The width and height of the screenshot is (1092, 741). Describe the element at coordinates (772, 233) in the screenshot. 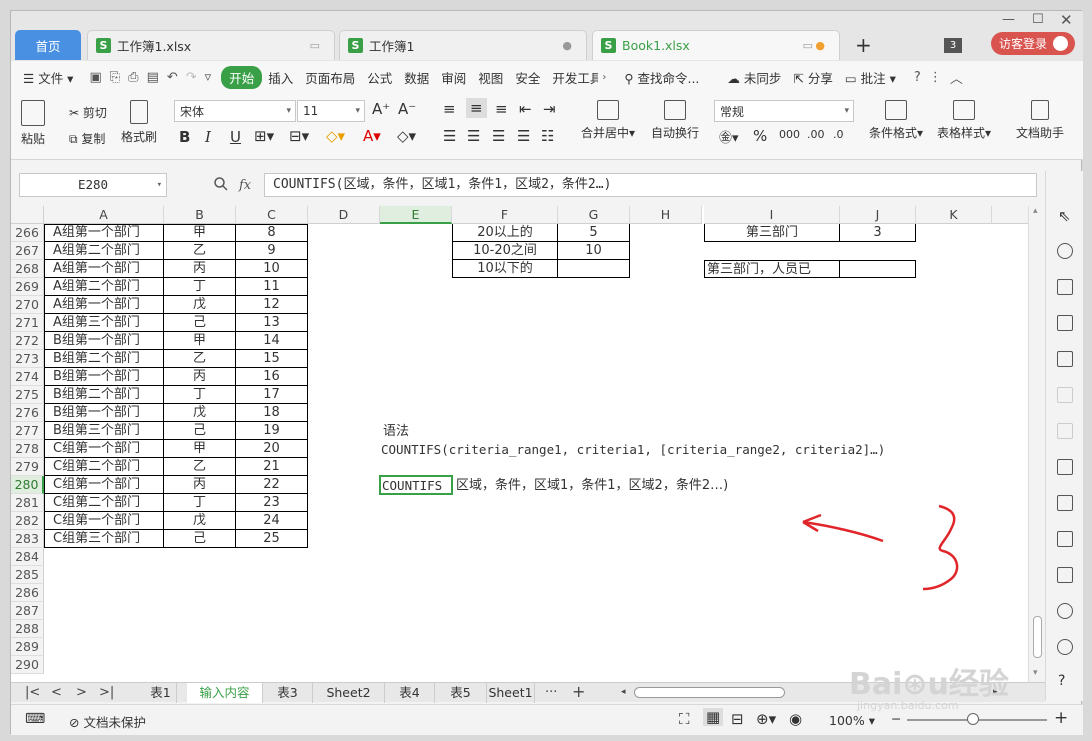

I see `cell-third-dept: 第三部门` at that location.